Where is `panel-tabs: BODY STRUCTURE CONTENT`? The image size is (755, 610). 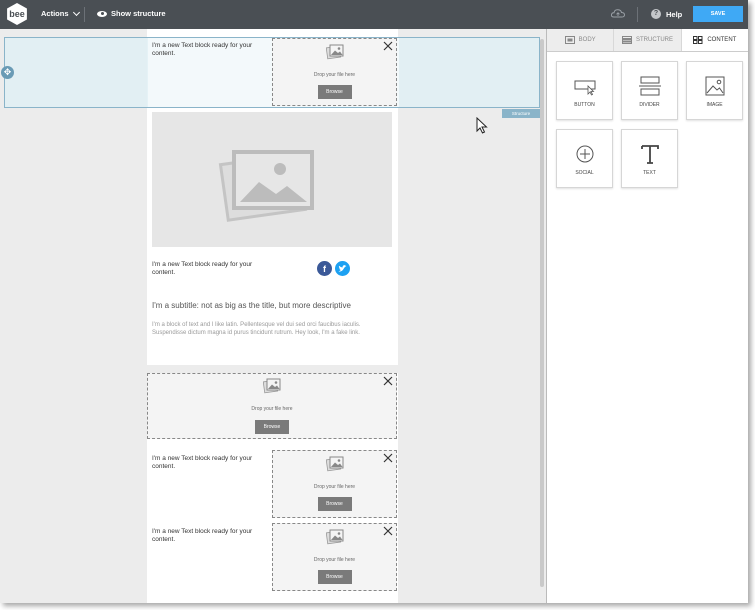 panel-tabs: BODY STRUCTURE CONTENT is located at coordinates (647, 40).